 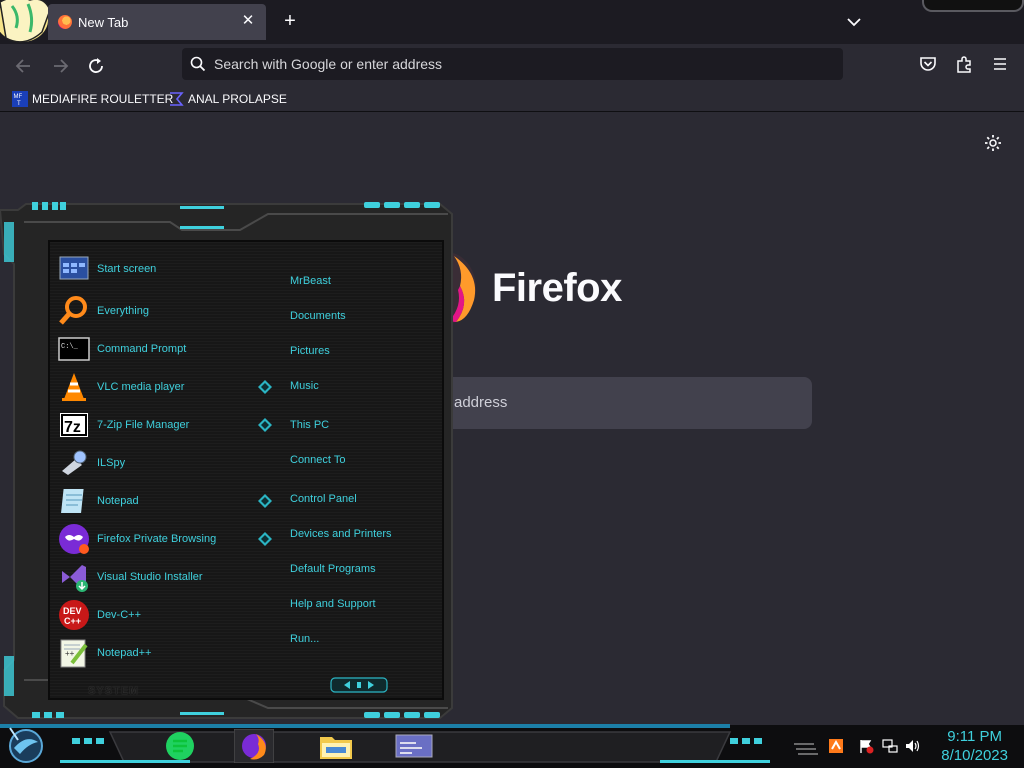 What do you see at coordinates (91, 463) in the screenshot?
I see `start-item-ilspy: ILSpy` at bounding box center [91, 463].